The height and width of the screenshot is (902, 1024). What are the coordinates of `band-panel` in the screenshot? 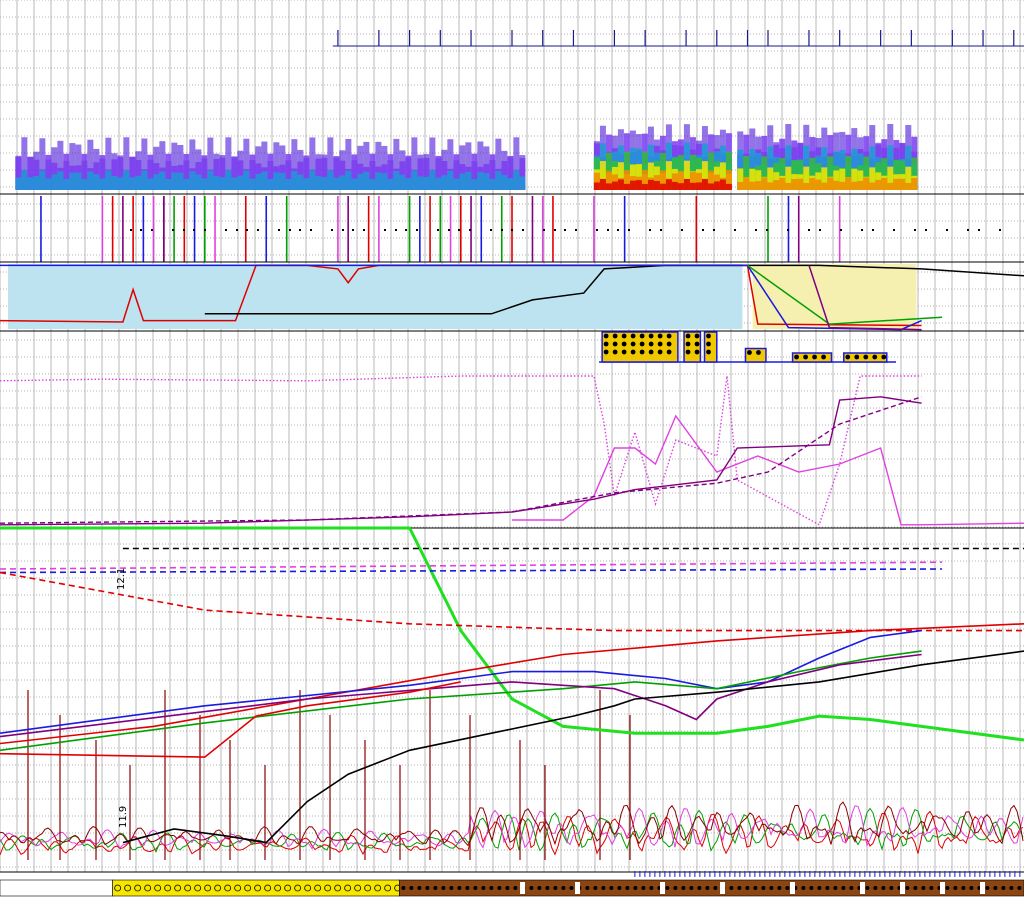 It's located at (512, 298).